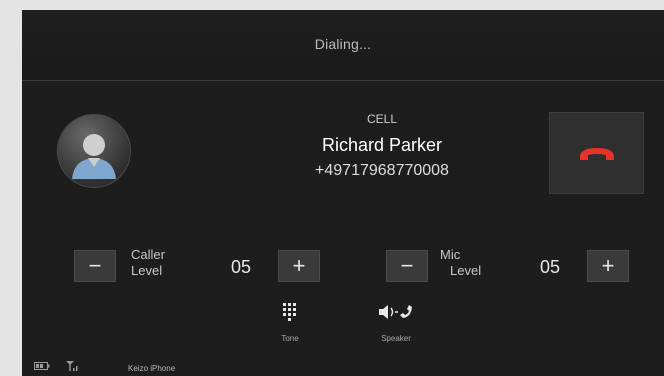 The image size is (664, 376). Describe the element at coordinates (299, 266) in the screenshot. I see `caller-level-increase-button: +` at that location.